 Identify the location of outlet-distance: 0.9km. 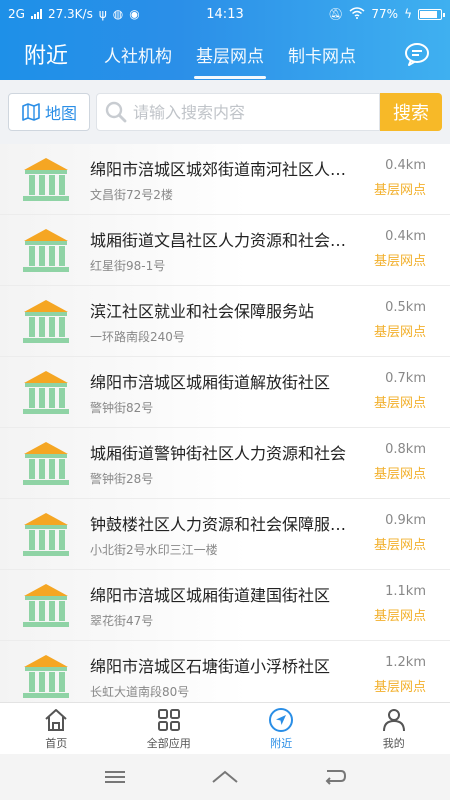
(405, 520).